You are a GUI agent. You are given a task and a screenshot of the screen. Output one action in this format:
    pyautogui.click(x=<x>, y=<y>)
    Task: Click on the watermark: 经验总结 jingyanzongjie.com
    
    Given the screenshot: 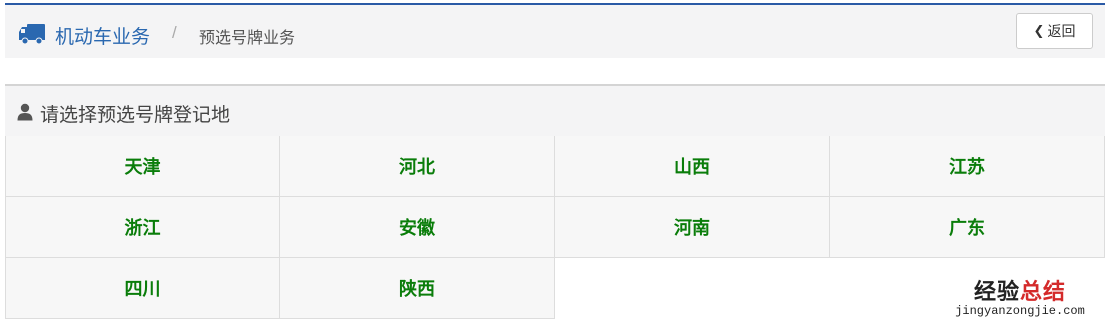 What is the action you would take?
    pyautogui.click(x=1020, y=299)
    